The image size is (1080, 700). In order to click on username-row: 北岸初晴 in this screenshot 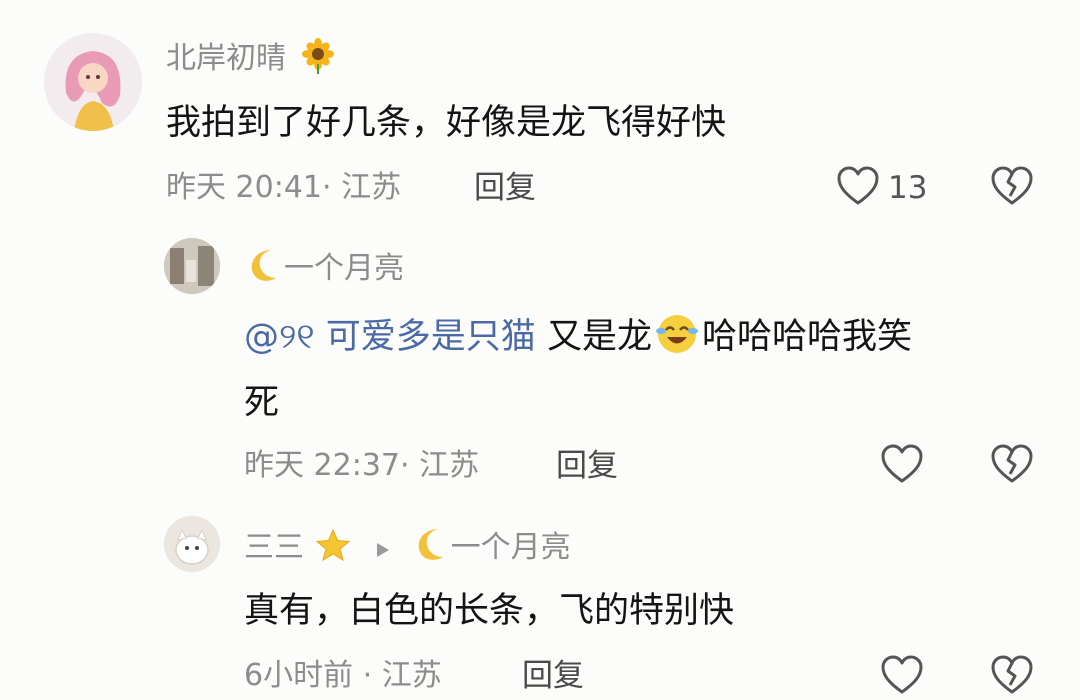, I will do `click(251, 61)`.